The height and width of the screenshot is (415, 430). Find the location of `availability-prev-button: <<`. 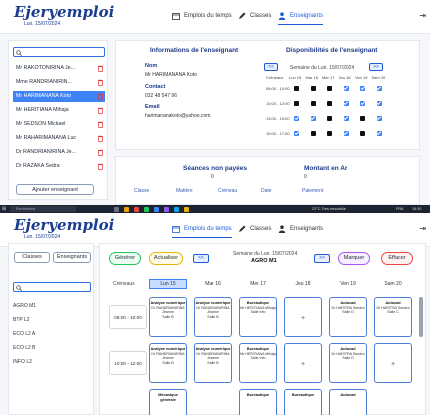

availability-prev-button: << is located at coordinates (271, 67).